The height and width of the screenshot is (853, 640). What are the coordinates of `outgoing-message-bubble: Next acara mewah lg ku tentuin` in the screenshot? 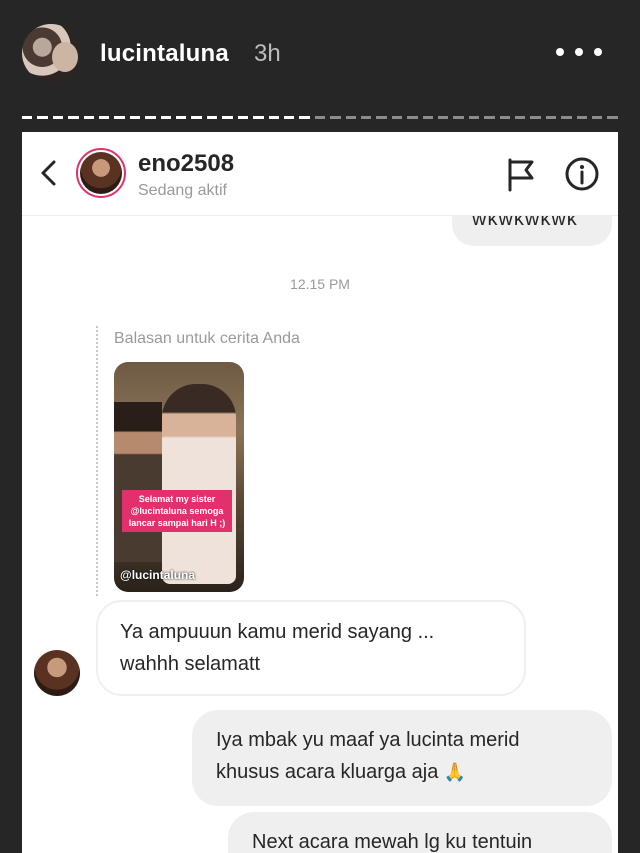 It's located at (420, 832).